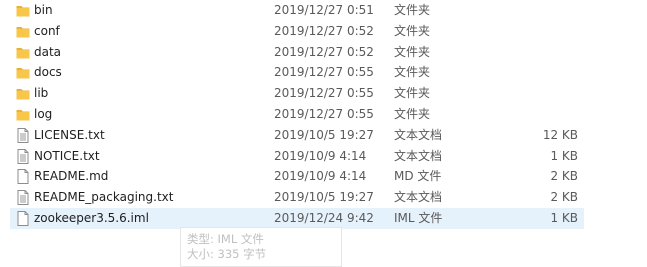  Describe the element at coordinates (71, 176) in the screenshot. I see `file-name: README.md` at that location.